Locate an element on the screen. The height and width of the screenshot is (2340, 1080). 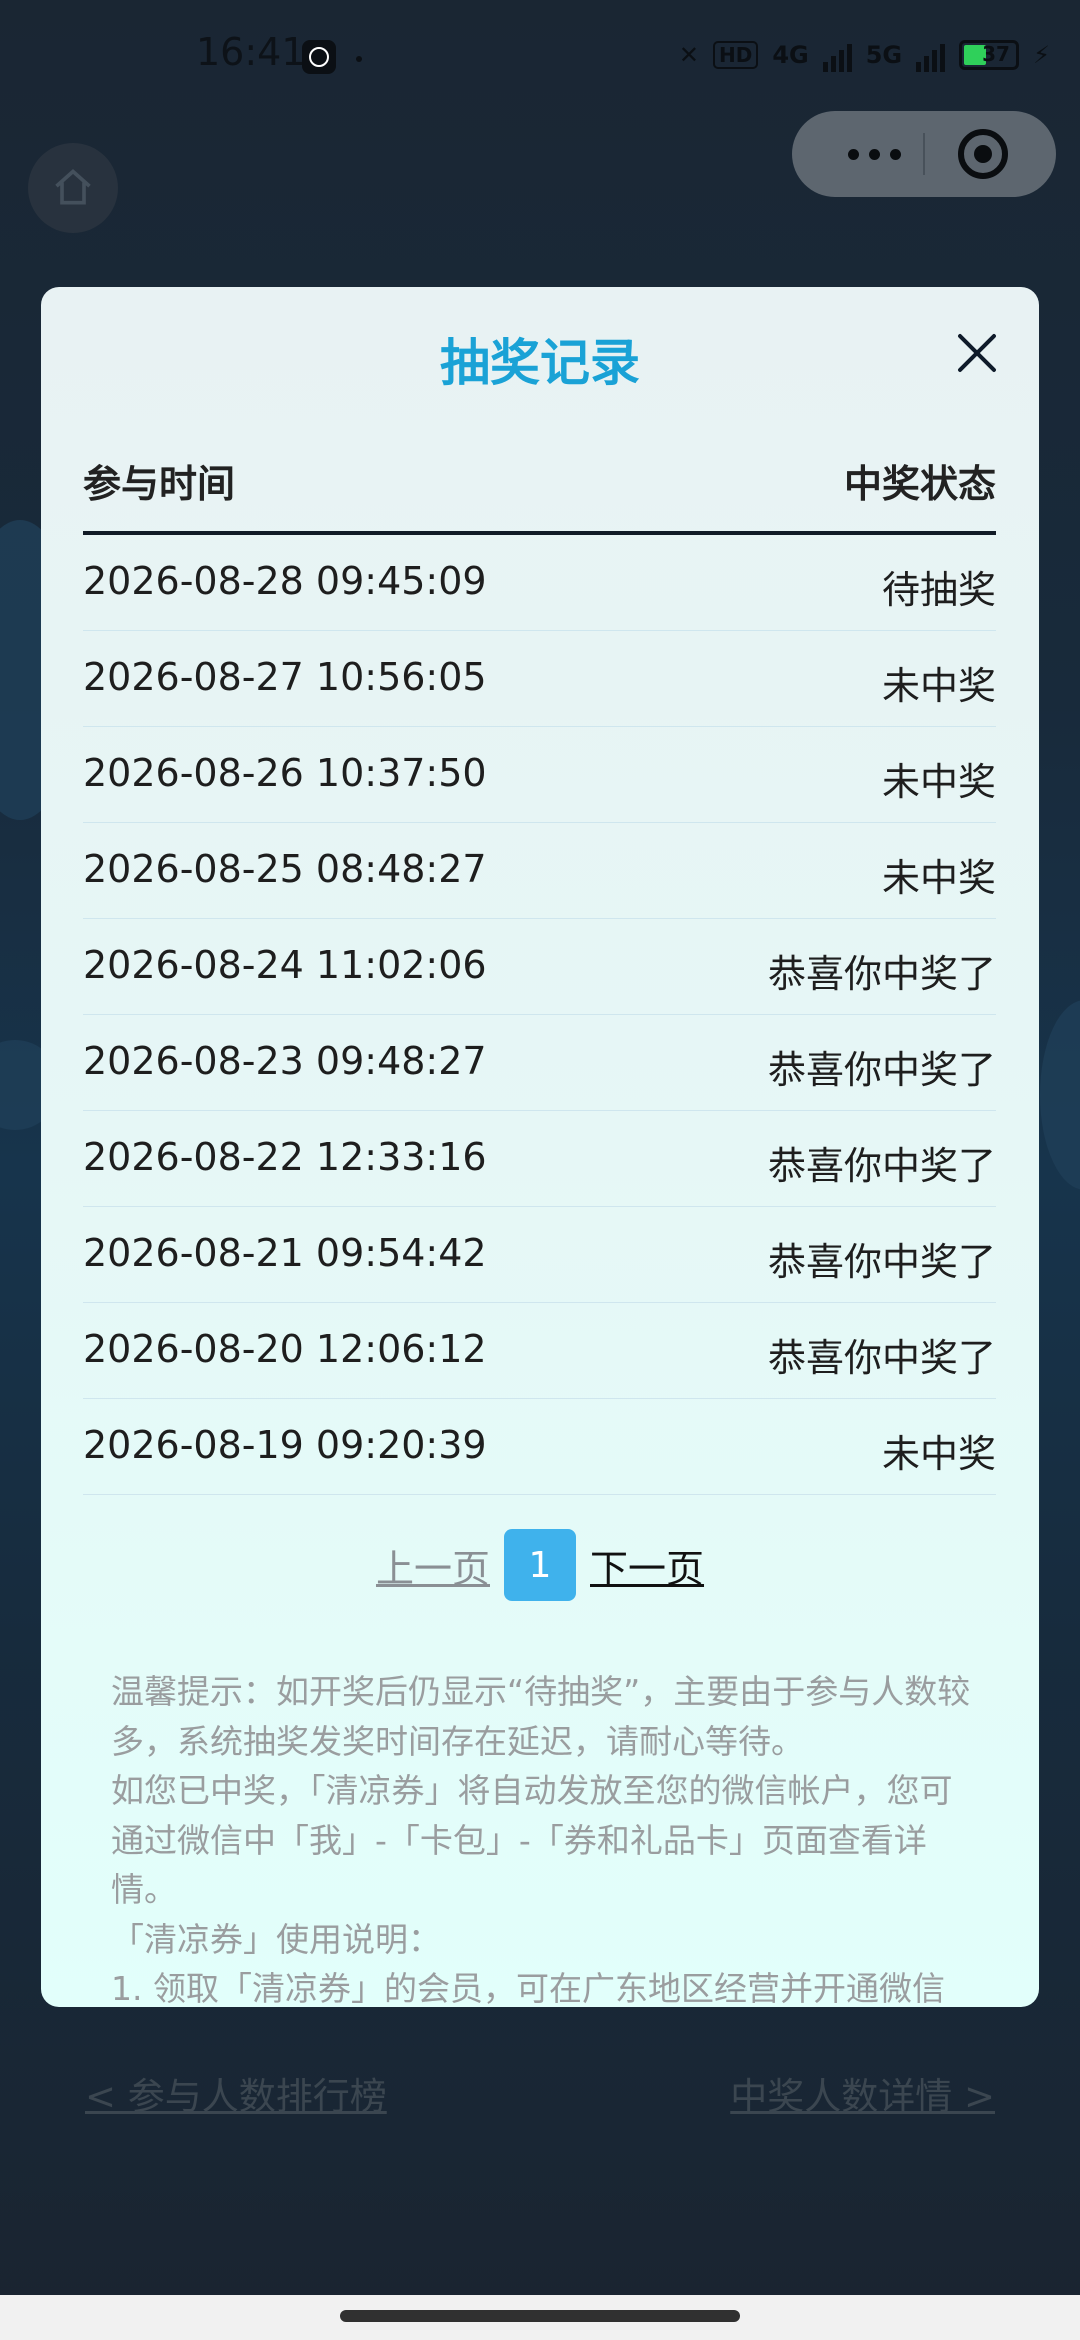
row-time: 2026-08-27 10:56:05 is located at coordinates (285, 677).